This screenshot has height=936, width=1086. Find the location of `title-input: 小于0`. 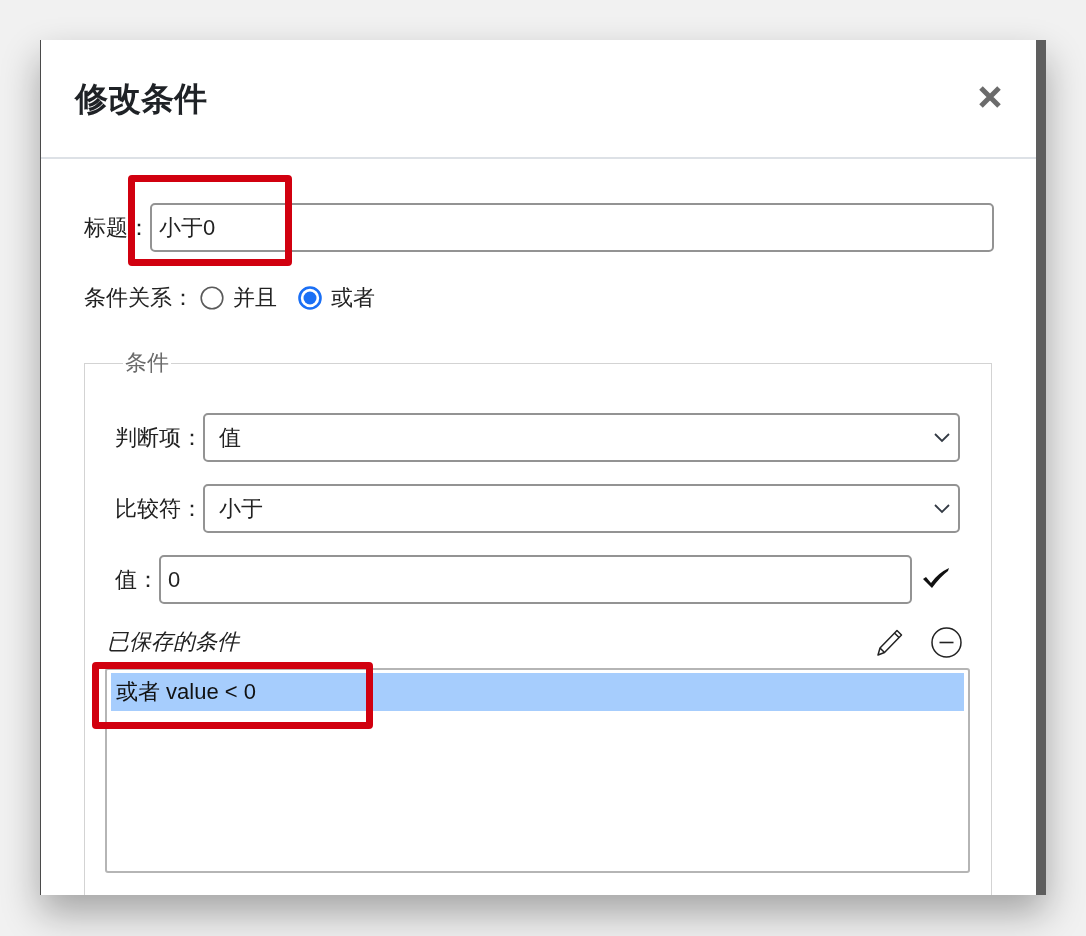

title-input: 小于0 is located at coordinates (572, 227).